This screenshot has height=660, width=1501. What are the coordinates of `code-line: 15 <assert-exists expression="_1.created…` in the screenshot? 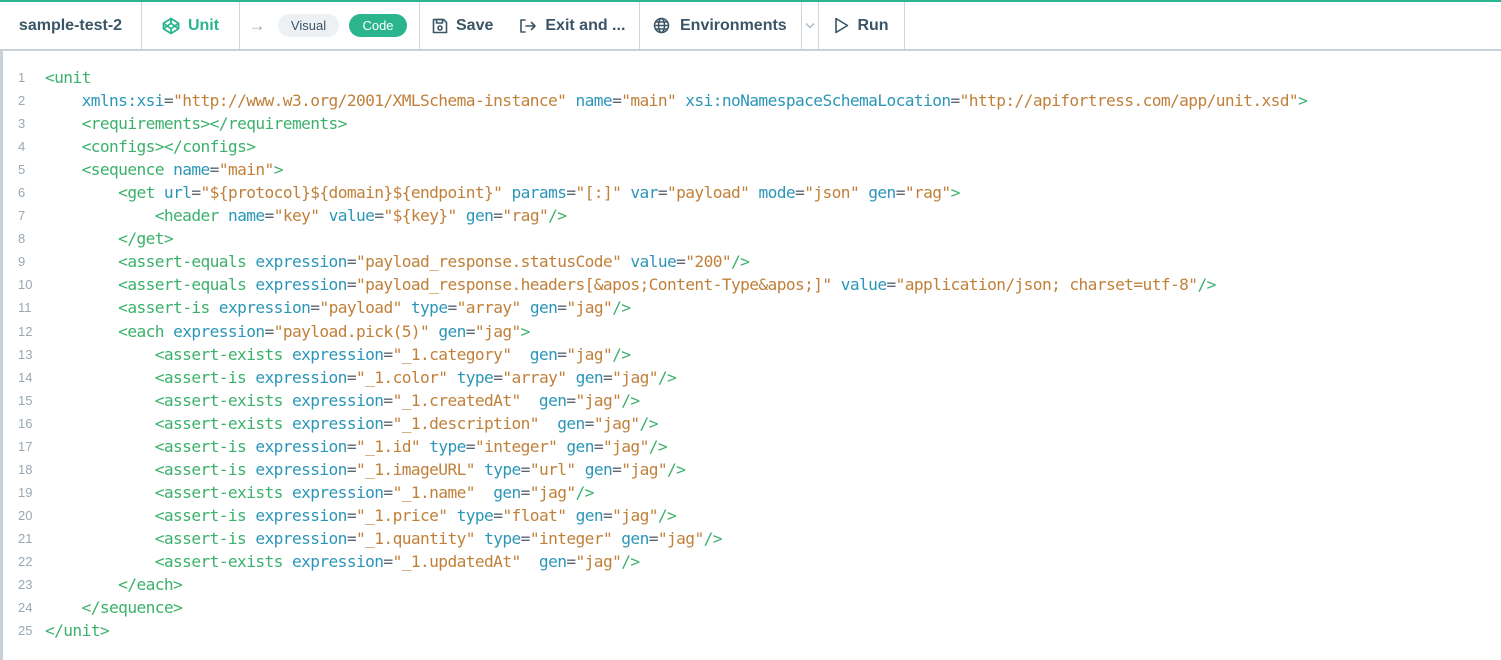 It's located at (655, 400).